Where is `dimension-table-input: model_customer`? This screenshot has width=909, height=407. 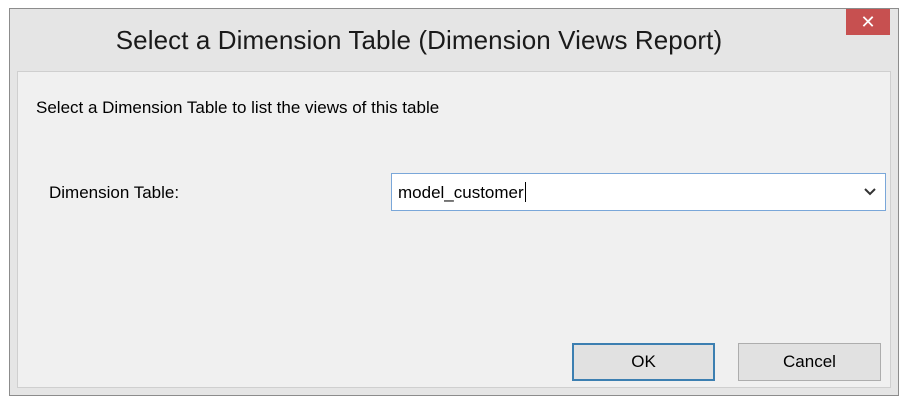 dimension-table-input: model_customer is located at coordinates (462, 192).